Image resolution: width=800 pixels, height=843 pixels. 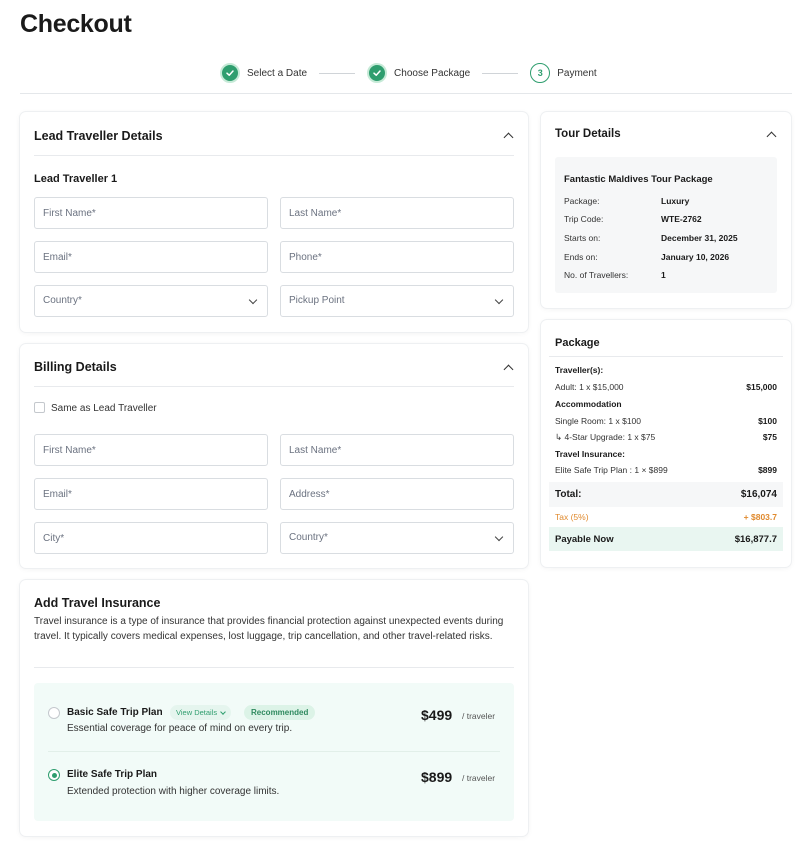 I want to click on lead-phone-input, so click(x=397, y=257).